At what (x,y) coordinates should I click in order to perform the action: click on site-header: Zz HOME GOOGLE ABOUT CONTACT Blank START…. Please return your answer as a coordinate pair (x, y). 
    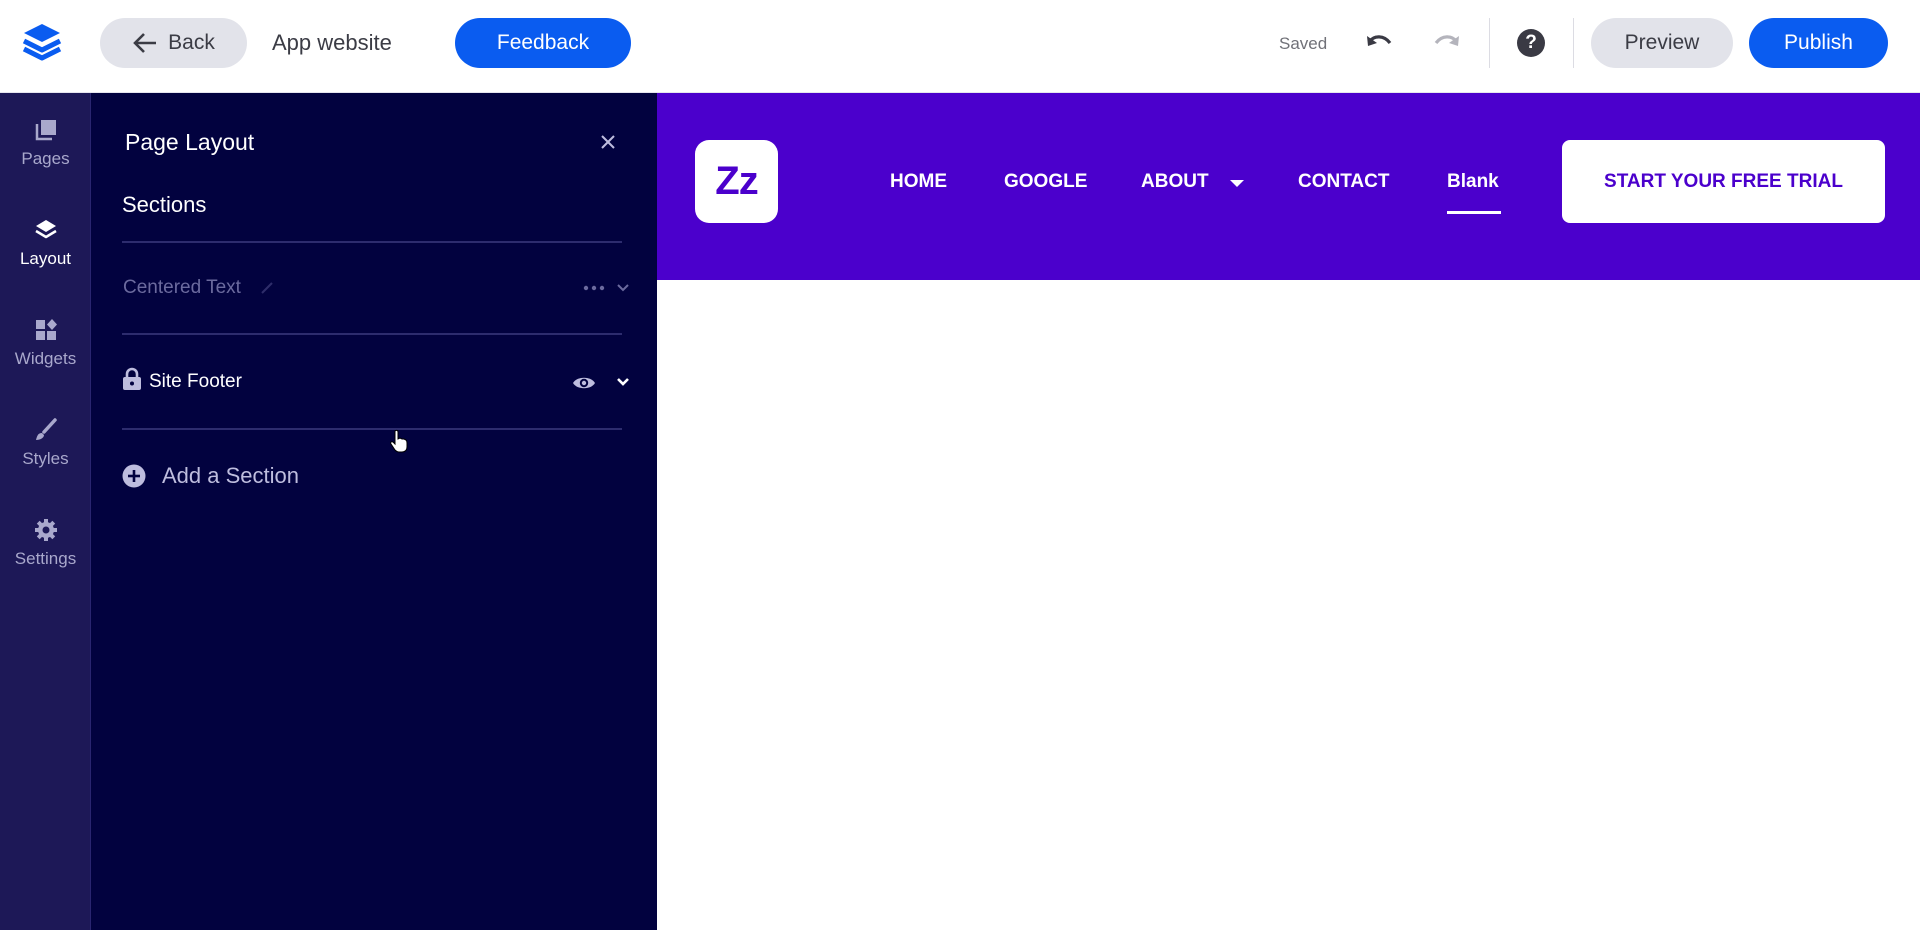
    Looking at the image, I should click on (1288, 186).